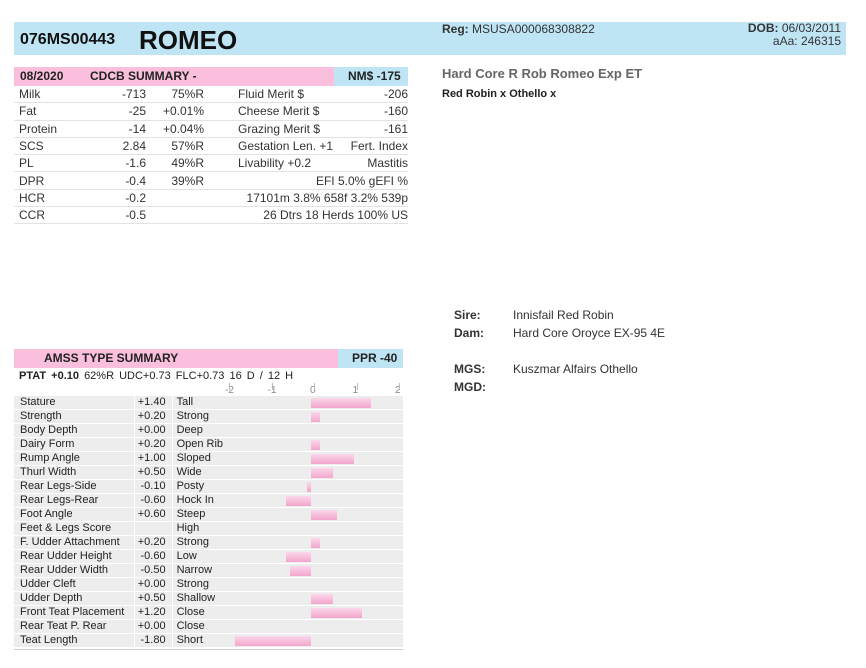 Image resolution: width=866 pixels, height=668 pixels. Describe the element at coordinates (208, 598) in the screenshot. I see `type-row: Udder Depth +0.50 Shallow` at that location.